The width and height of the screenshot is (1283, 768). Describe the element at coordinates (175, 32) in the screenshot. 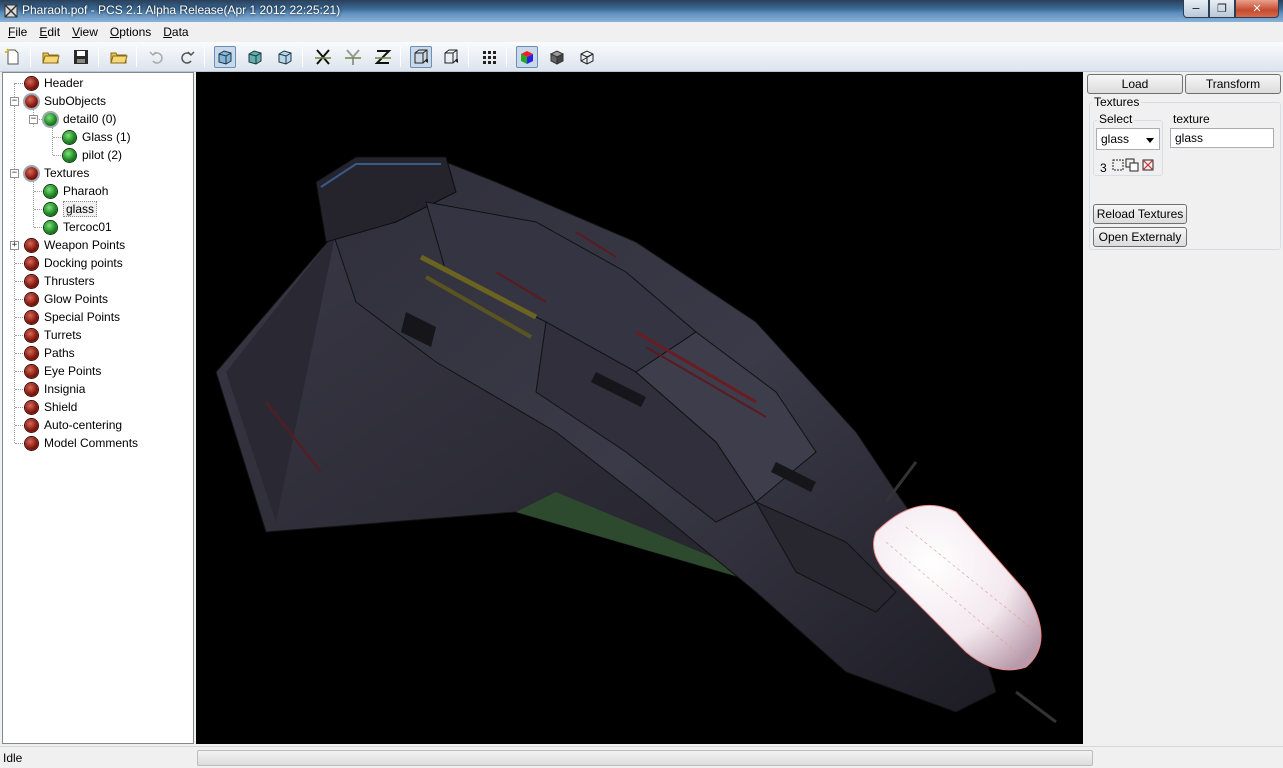

I see `menu-data: Data` at that location.